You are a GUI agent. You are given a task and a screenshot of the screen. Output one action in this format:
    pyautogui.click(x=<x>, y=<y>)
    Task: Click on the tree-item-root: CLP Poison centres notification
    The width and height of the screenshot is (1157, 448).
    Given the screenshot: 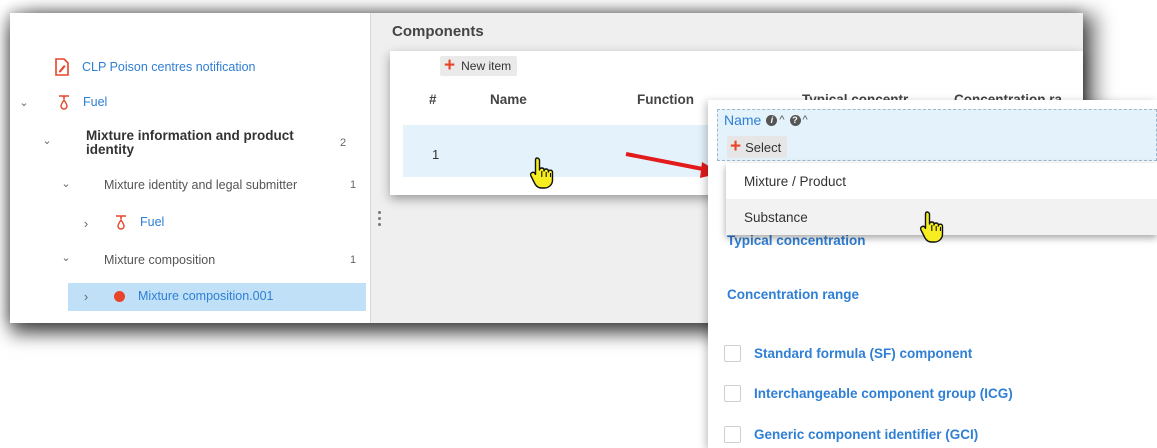 What is the action you would take?
    pyautogui.click(x=154, y=67)
    